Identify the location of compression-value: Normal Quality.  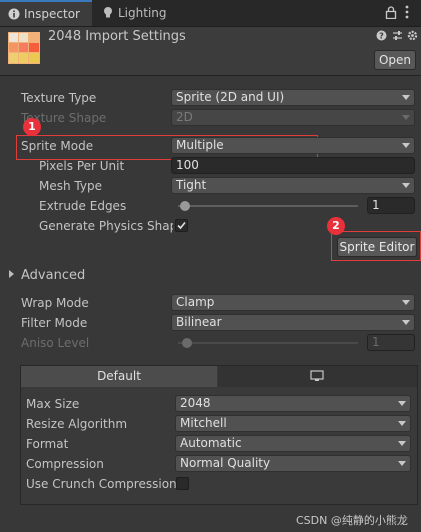
(225, 463).